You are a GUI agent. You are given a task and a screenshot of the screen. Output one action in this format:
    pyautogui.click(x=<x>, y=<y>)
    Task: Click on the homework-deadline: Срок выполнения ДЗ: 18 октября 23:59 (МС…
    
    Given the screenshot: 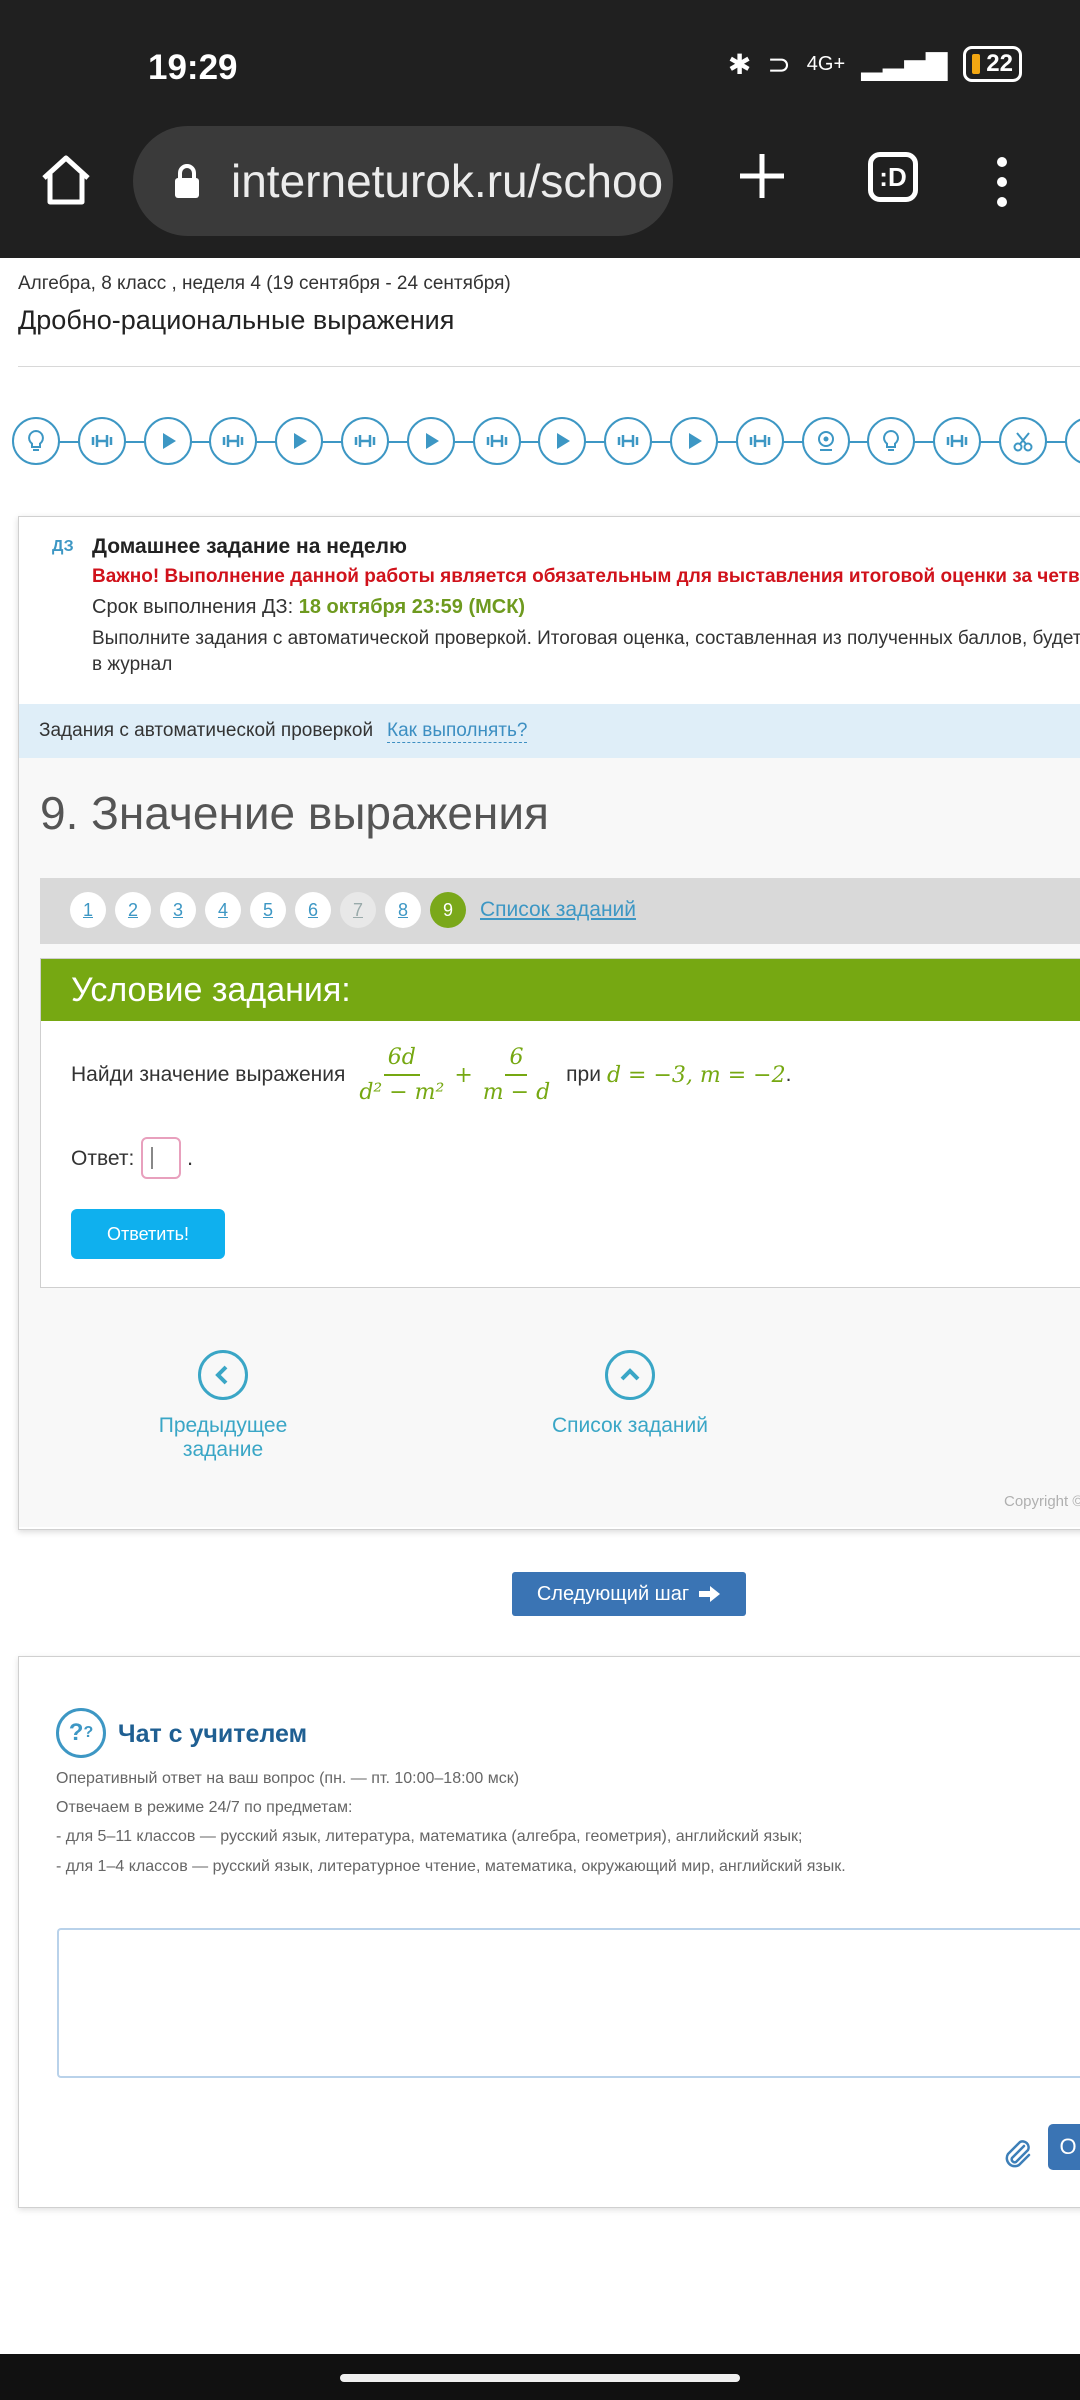 What is the action you would take?
    pyautogui.click(x=308, y=607)
    